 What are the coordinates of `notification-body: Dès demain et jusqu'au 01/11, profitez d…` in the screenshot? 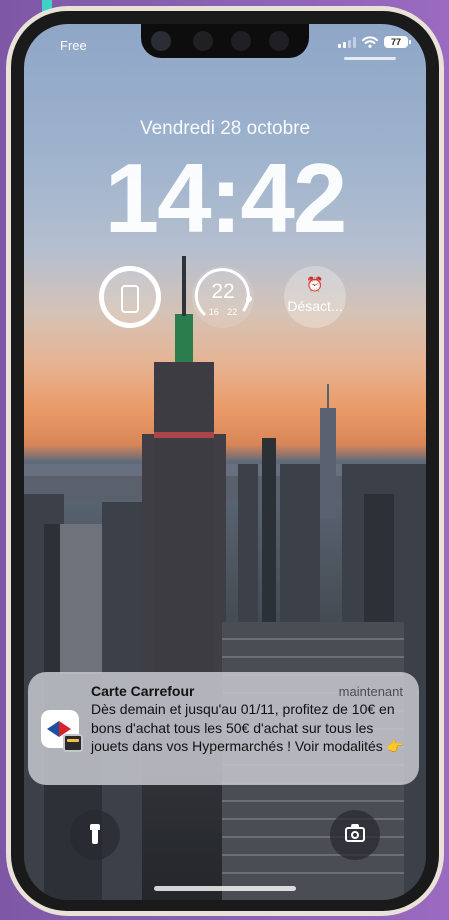 It's located at (248, 727).